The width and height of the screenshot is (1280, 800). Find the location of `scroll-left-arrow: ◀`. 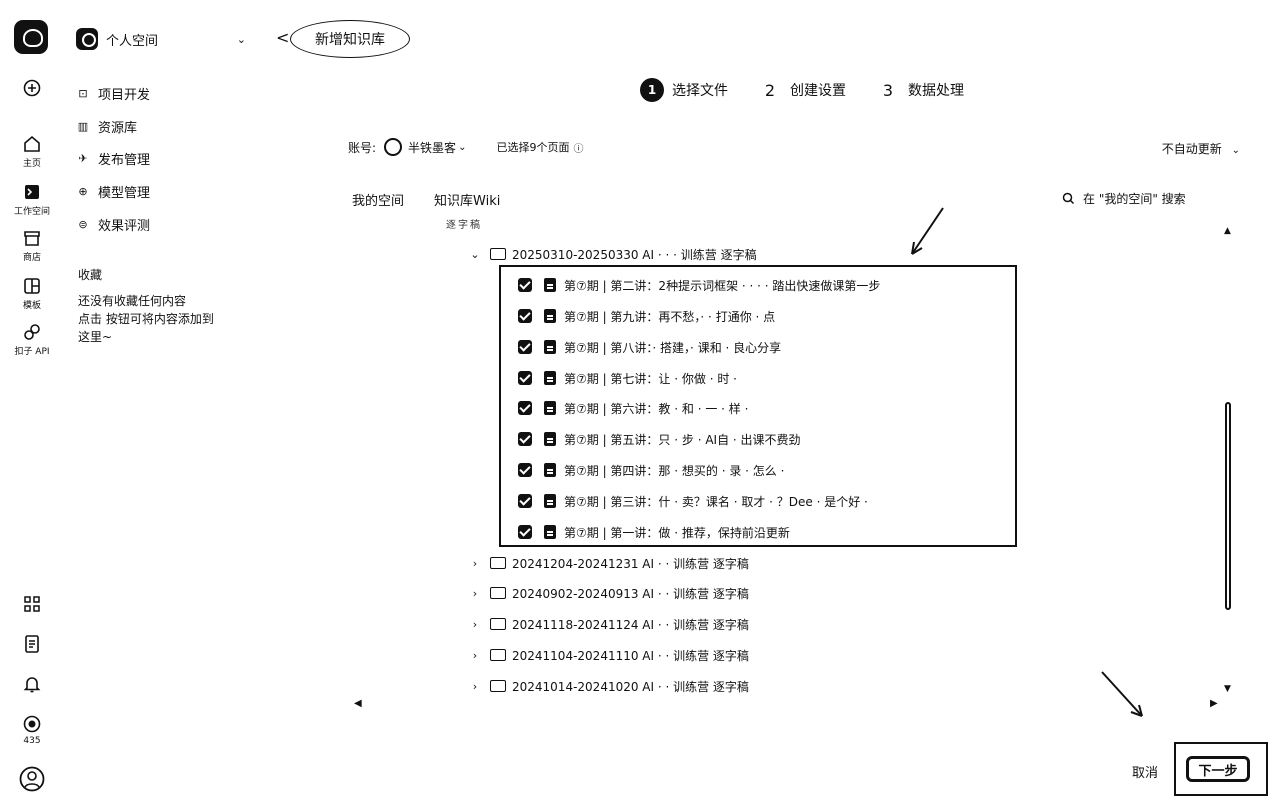

scroll-left-arrow: ◀ is located at coordinates (358, 703).